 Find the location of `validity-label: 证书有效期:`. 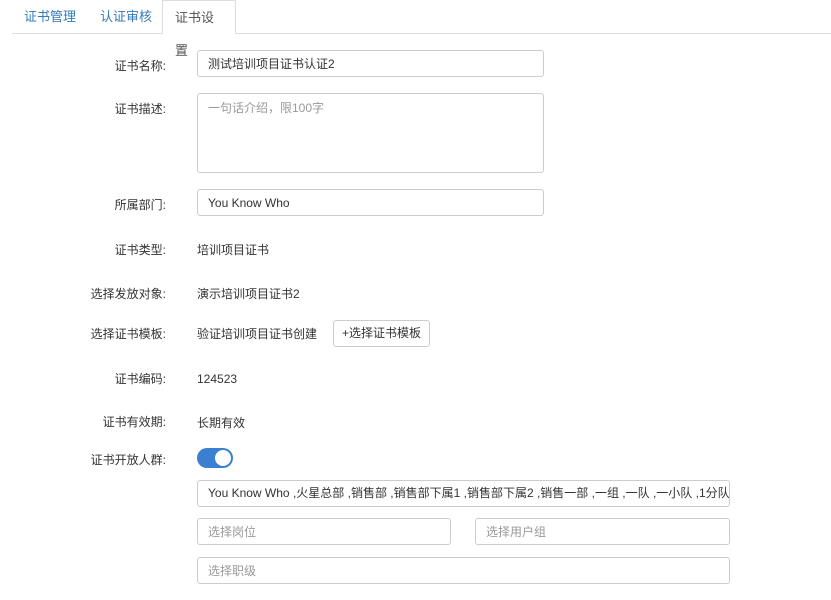

validity-label: 证书有效期: is located at coordinates (134, 422).